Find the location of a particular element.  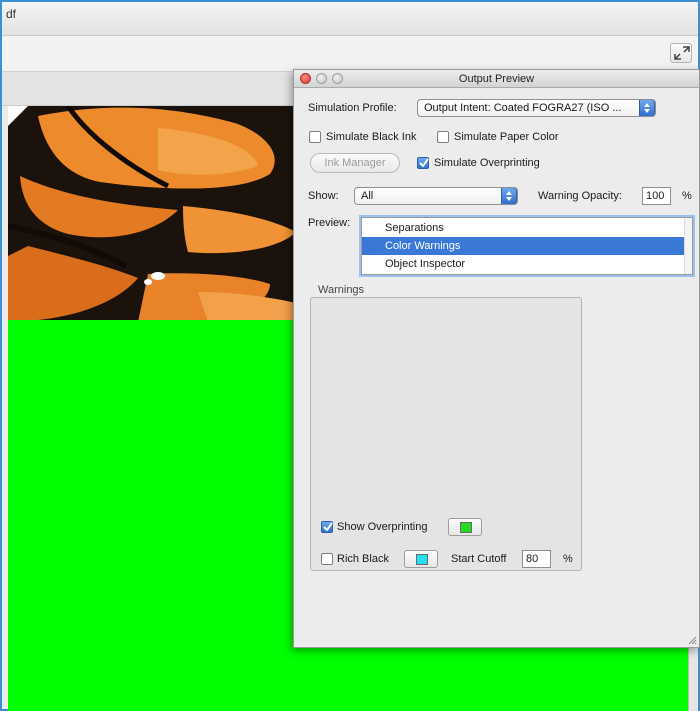

show-overprinting-label: Show Overprinting is located at coordinates (382, 527).